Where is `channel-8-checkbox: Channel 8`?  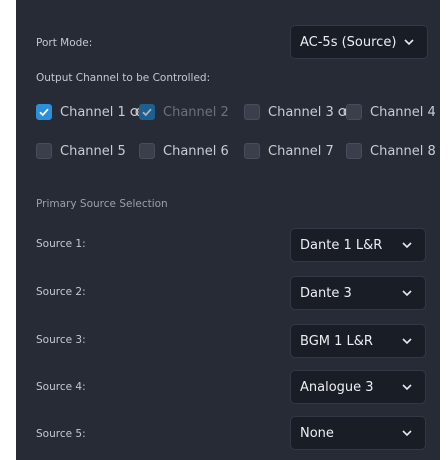 channel-8-checkbox: Channel 8 is located at coordinates (391, 151).